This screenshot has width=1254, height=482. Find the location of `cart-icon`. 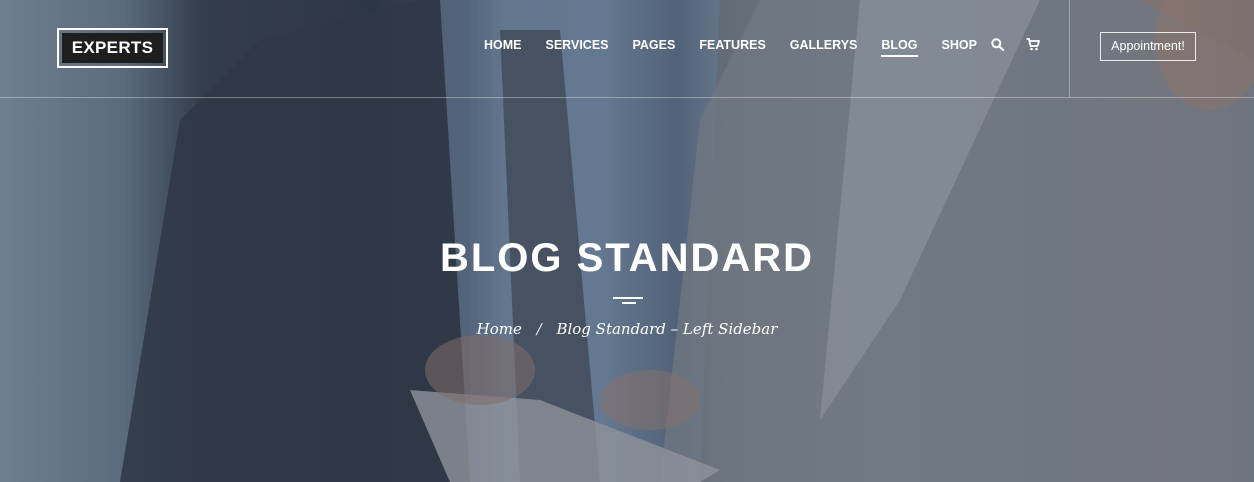

cart-icon is located at coordinates (1033, 47).